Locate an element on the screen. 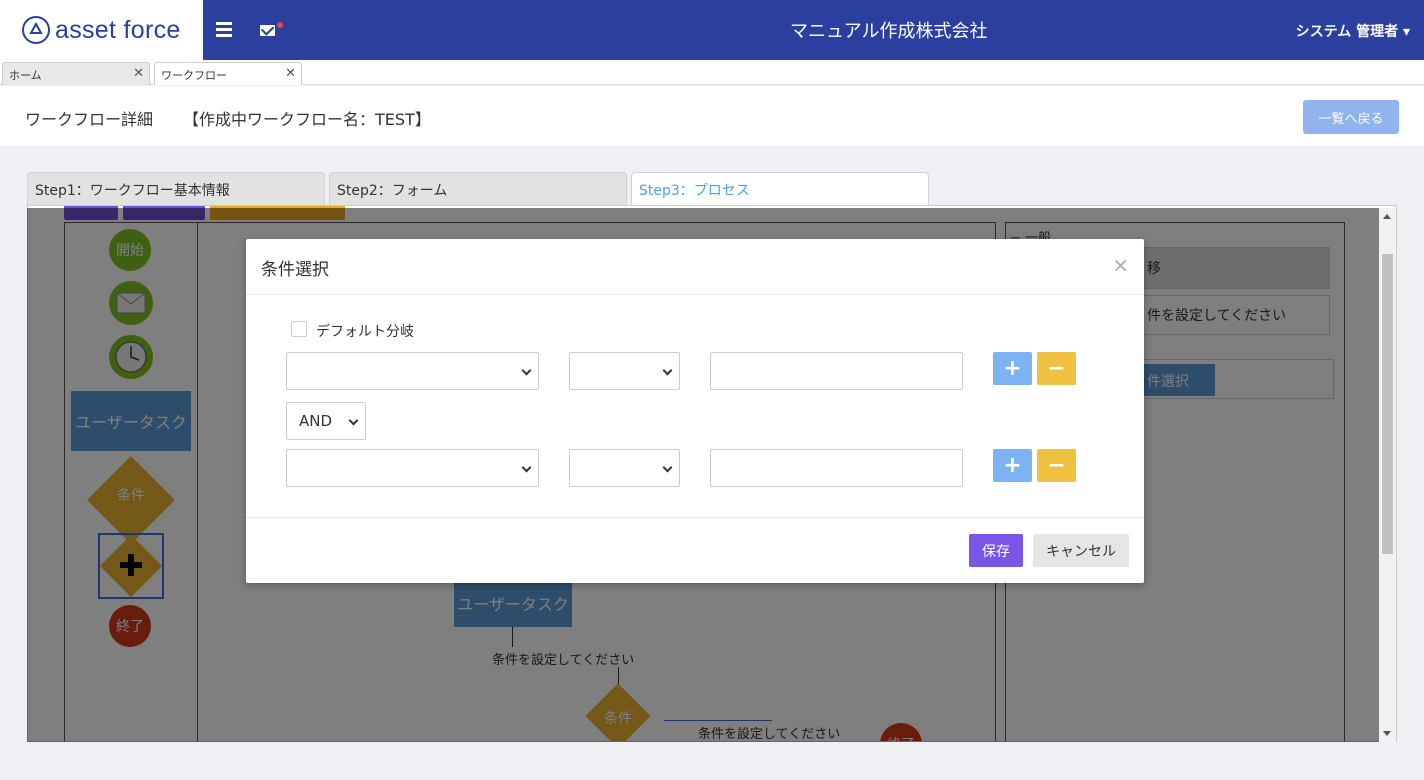  mail-icon is located at coordinates (271, 30).